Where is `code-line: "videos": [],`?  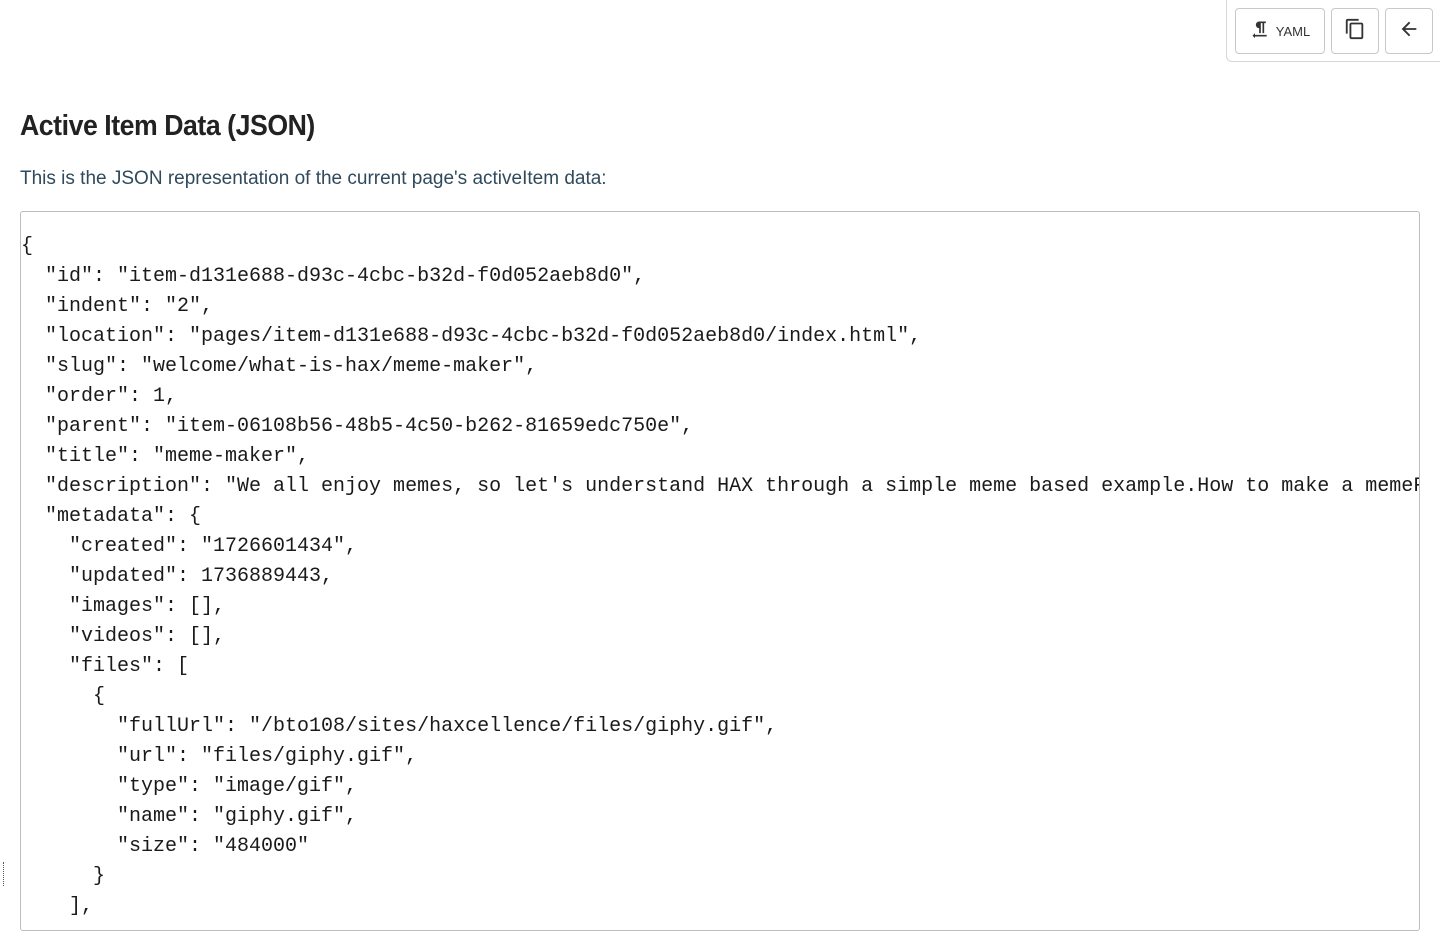
code-line: "videos": [], is located at coordinates (123, 636).